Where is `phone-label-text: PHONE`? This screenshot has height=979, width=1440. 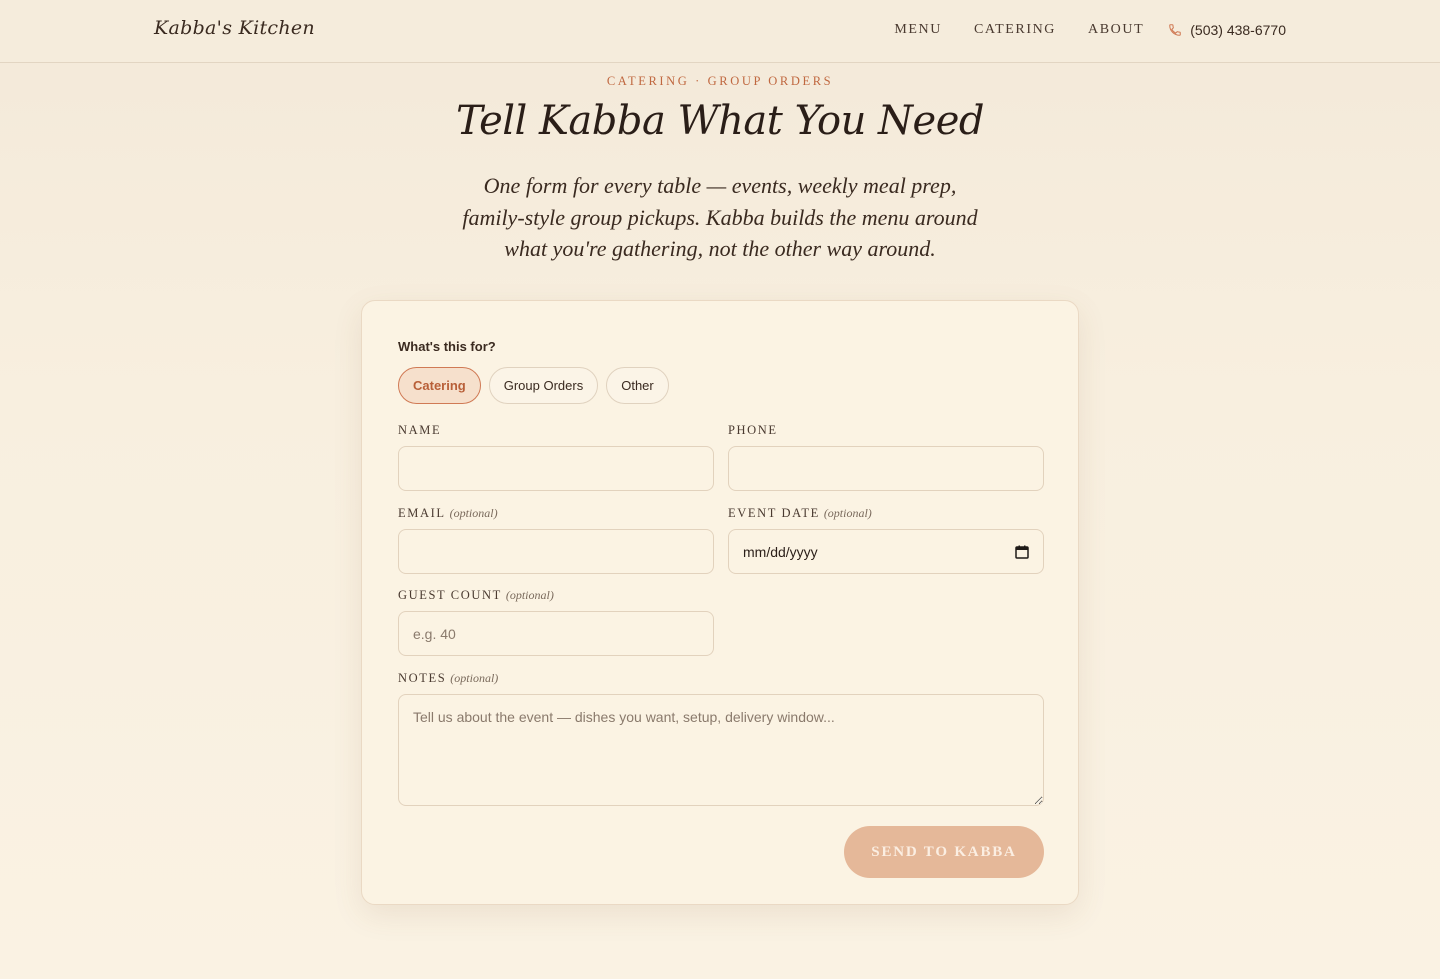 phone-label-text: PHONE is located at coordinates (753, 430).